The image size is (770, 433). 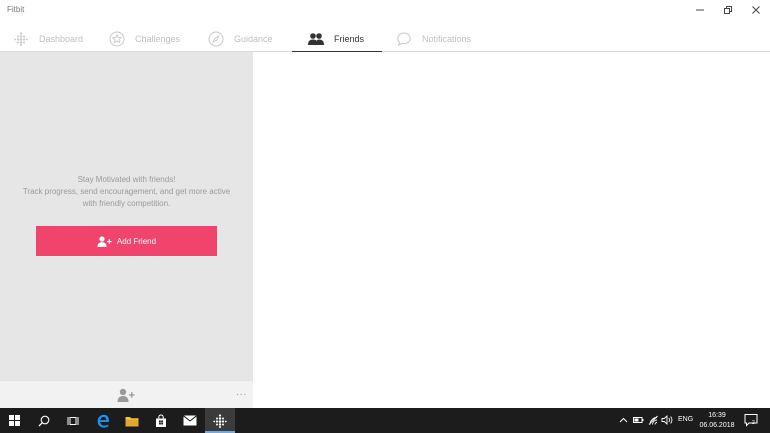 I want to click on close-icon, so click(x=756, y=10).